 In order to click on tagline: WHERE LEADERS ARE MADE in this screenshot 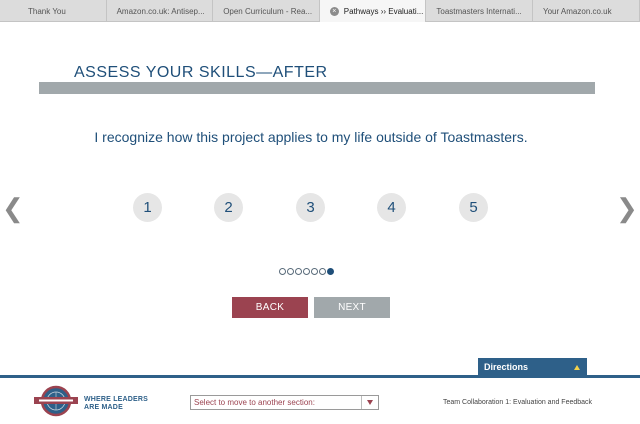, I will do `click(116, 404)`.